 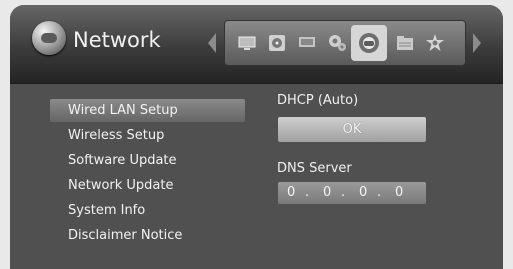 I want to click on menu-item-wireless-setup: Wireless Setup, so click(x=147, y=135).